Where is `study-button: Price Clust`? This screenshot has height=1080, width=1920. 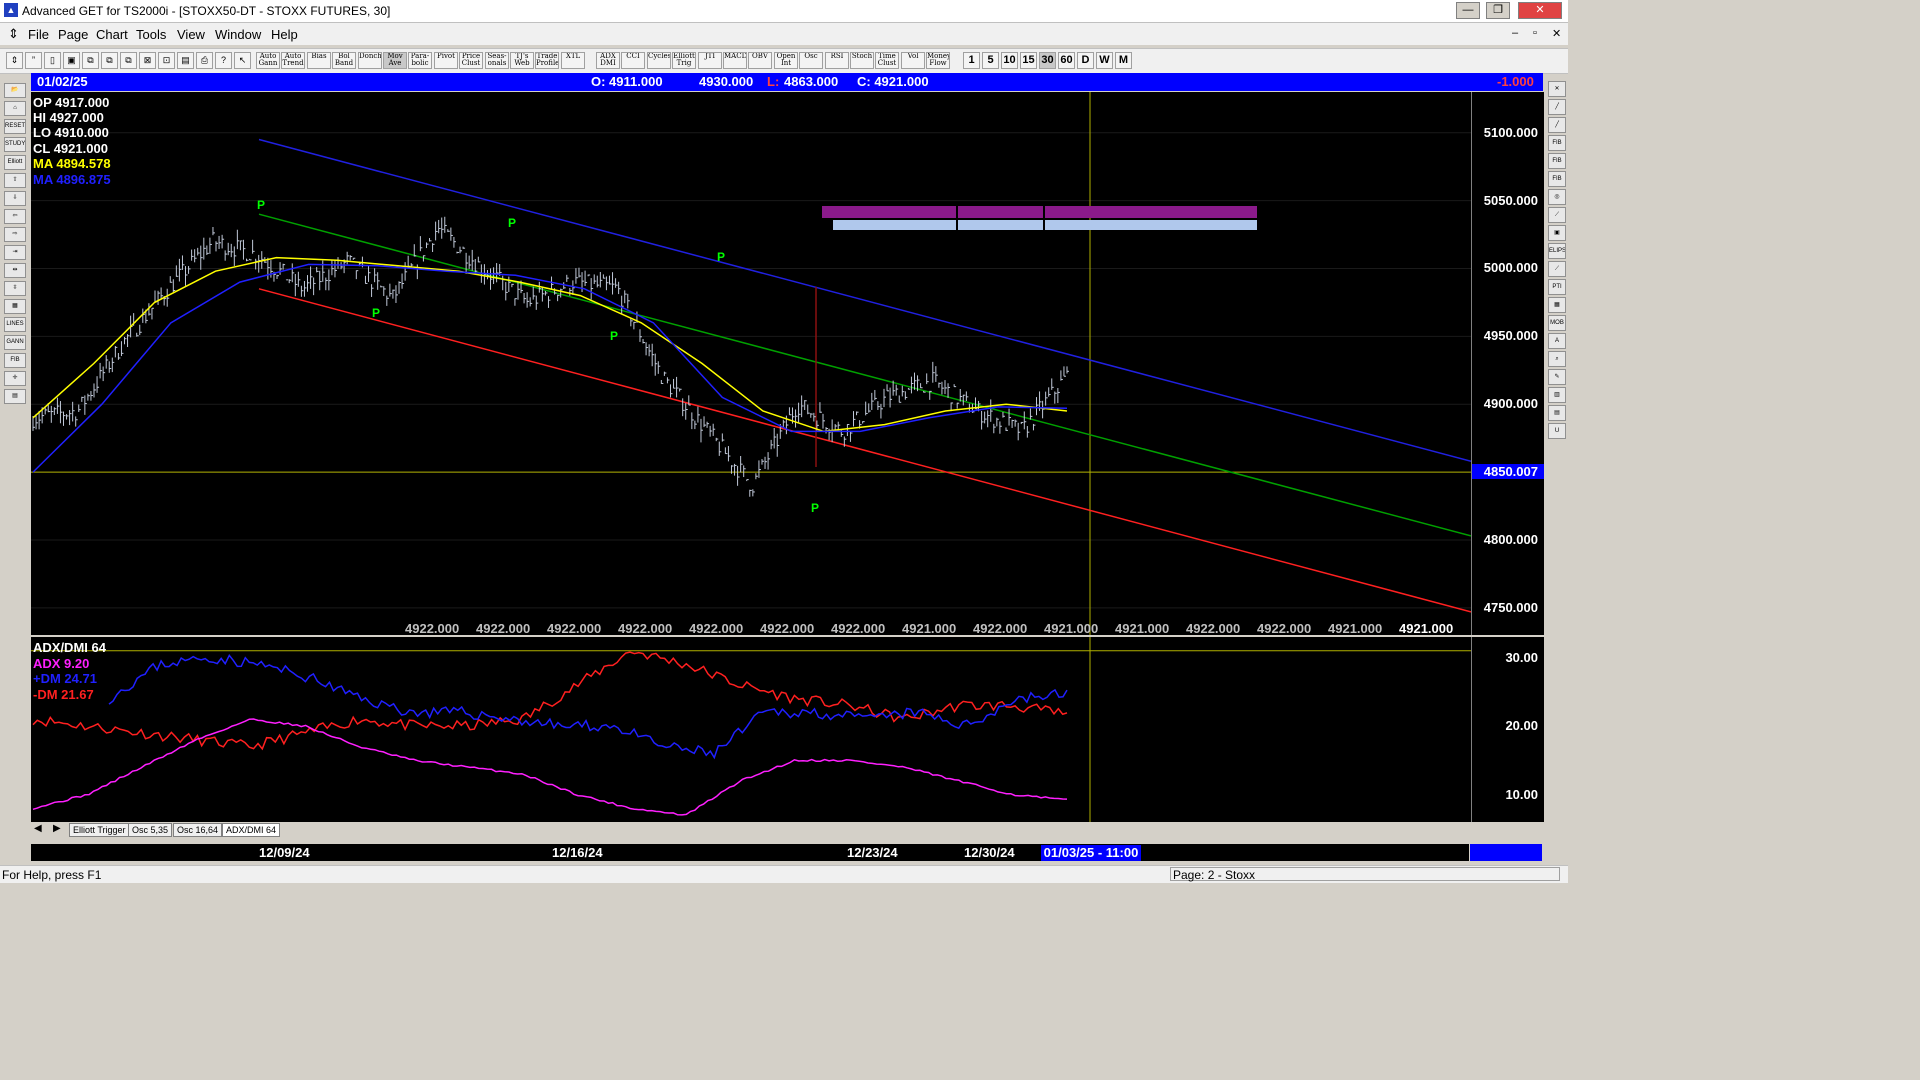 study-button: Price Clust is located at coordinates (471, 60).